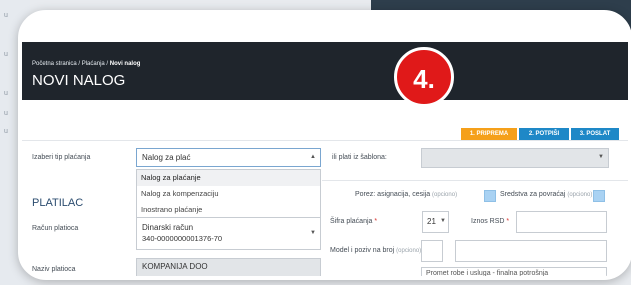 This screenshot has width=631, height=285. Describe the element at coordinates (599, 196) in the screenshot. I see `refund-checkbox` at that location.